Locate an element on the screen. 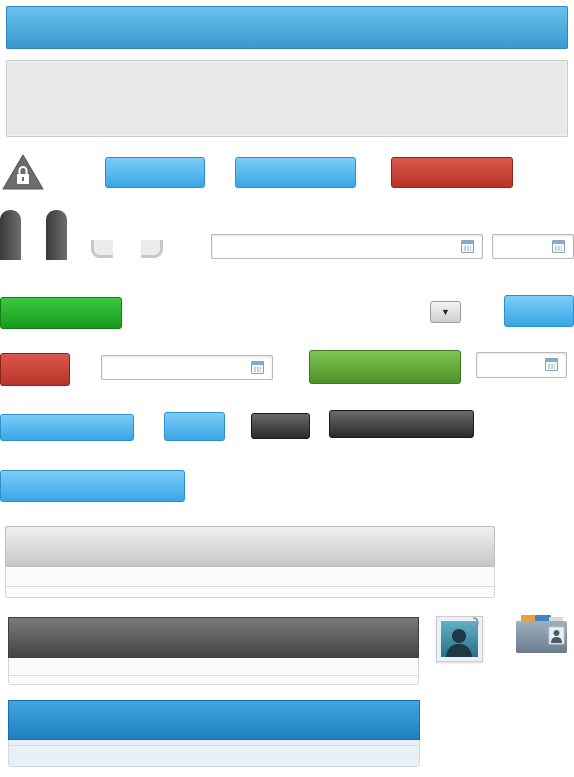 This screenshot has height=777, width=574. grey-panel-body is located at coordinates (250, 582).